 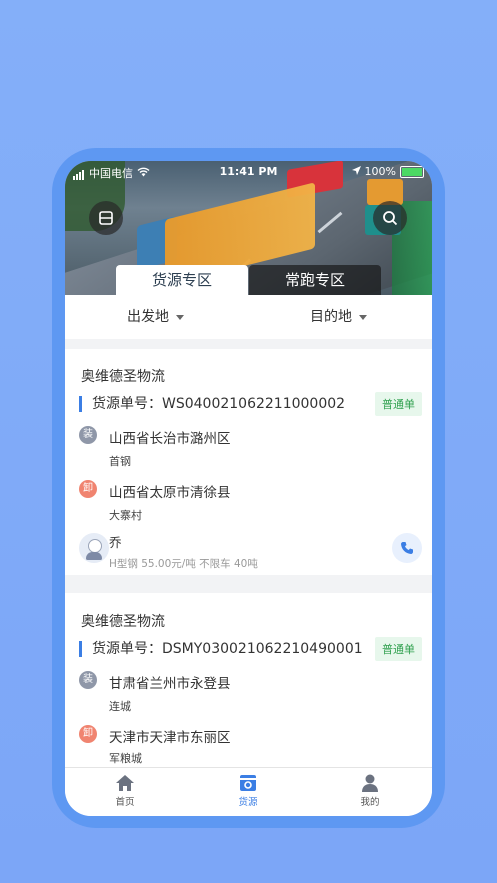 What do you see at coordinates (412, 171) in the screenshot?
I see `battery-icon` at bounding box center [412, 171].